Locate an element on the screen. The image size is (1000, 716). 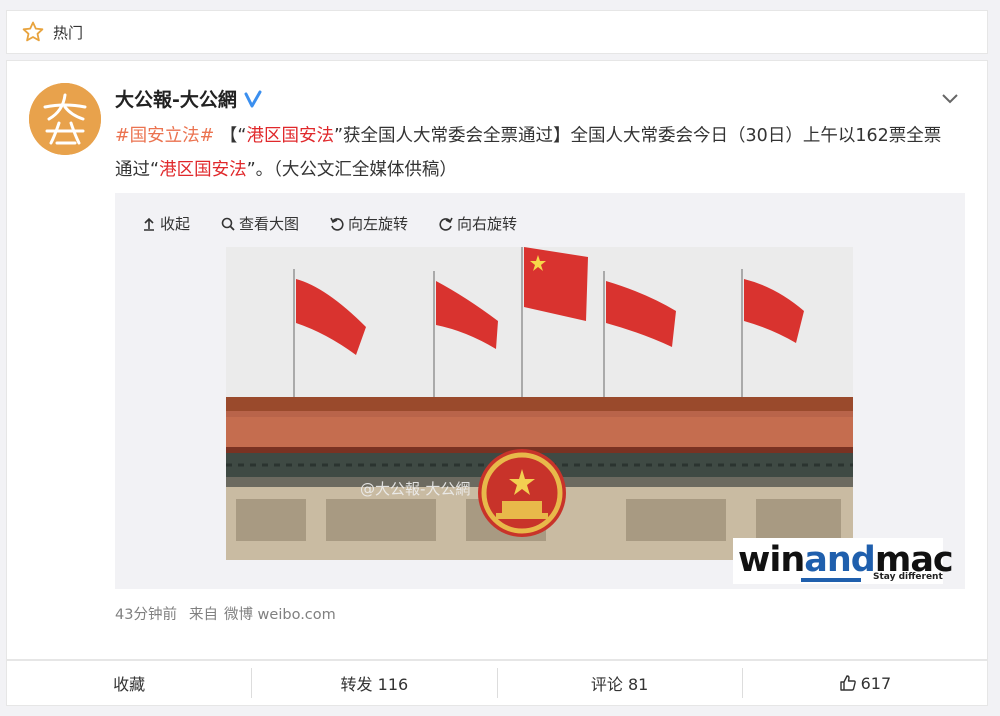
view-large-label: 查看大图 is located at coordinates (269, 224).